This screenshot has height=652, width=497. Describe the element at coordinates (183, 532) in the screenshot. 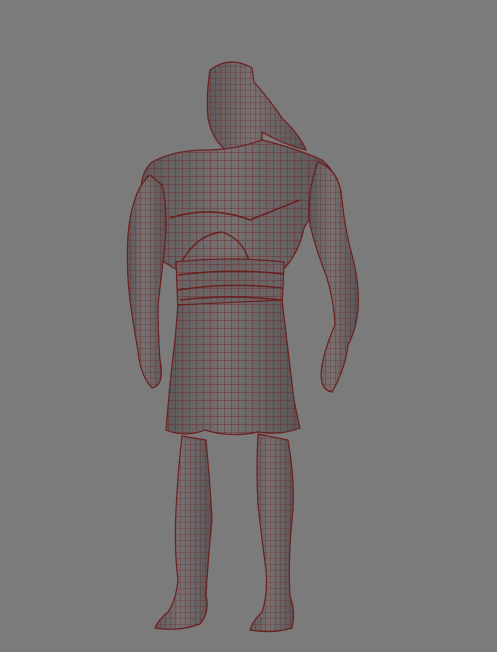

I see `model-leg-left` at that location.